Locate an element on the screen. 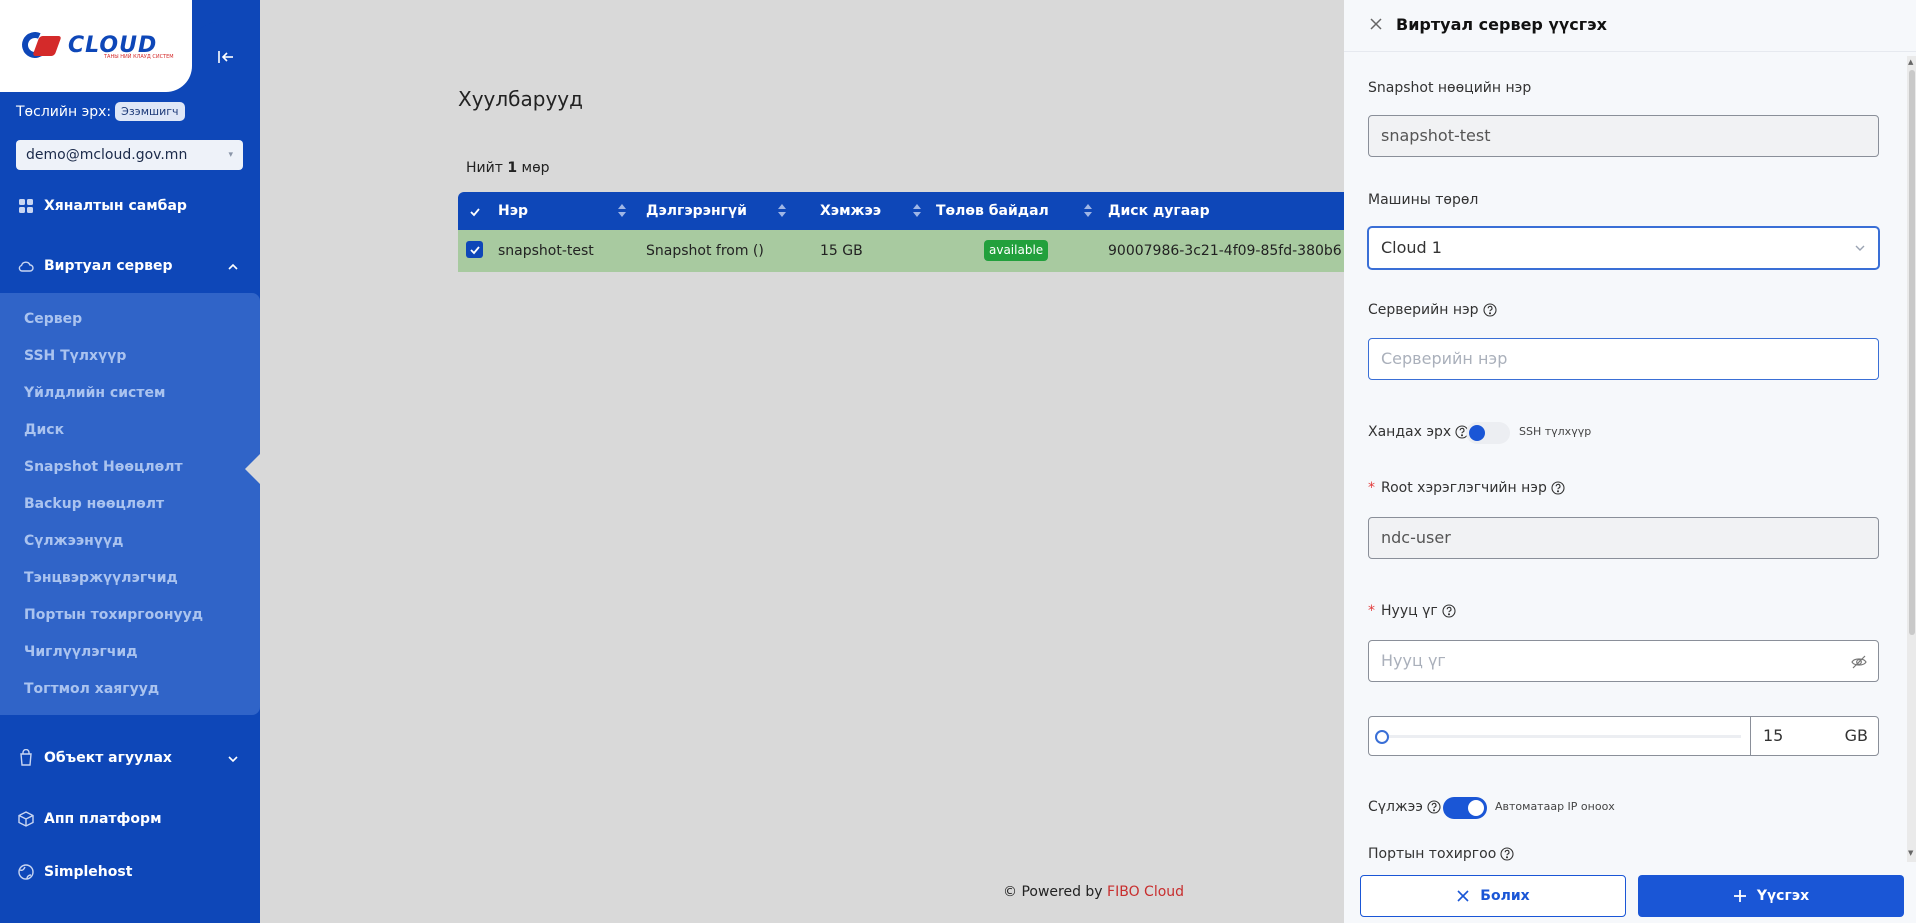 The height and width of the screenshot is (923, 1916). root-user-label: Root хэрэглэгчийн нэр is located at coordinates (1464, 488).